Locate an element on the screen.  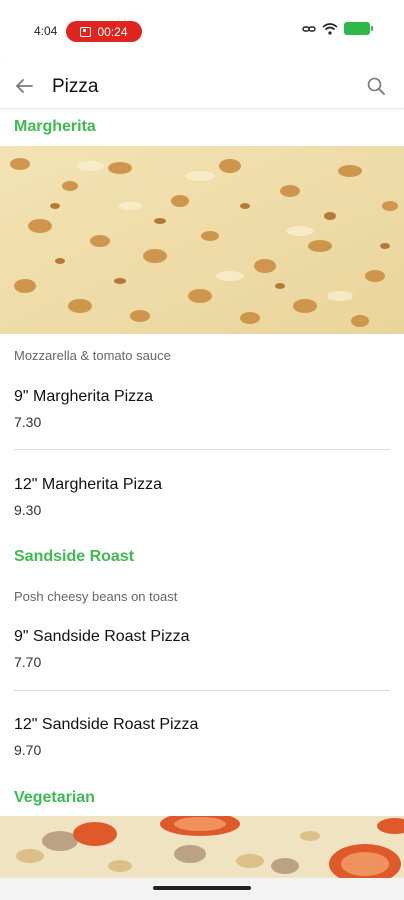
item-price: 9.70 is located at coordinates (28, 750).